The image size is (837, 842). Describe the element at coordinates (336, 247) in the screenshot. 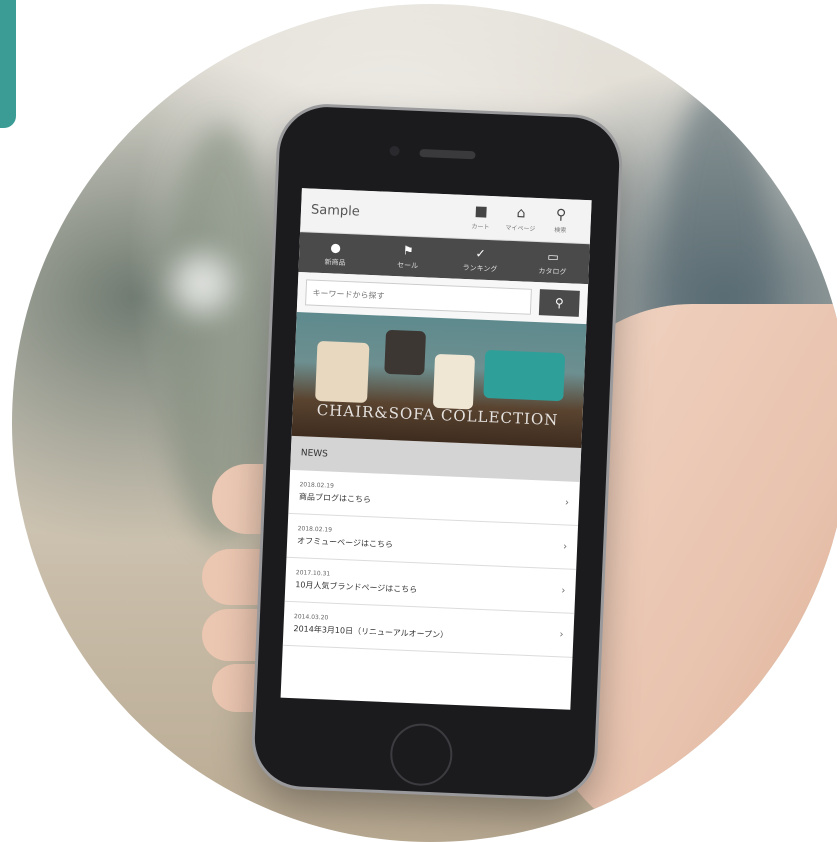

I see `chat-icon: ●` at that location.